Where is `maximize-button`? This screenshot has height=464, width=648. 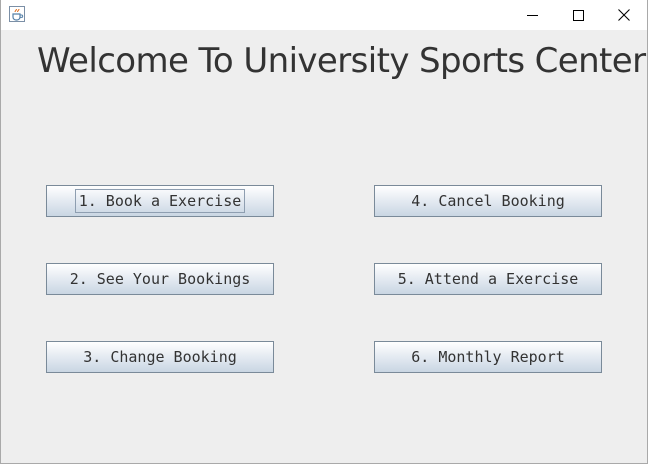
maximize-button is located at coordinates (578, 15).